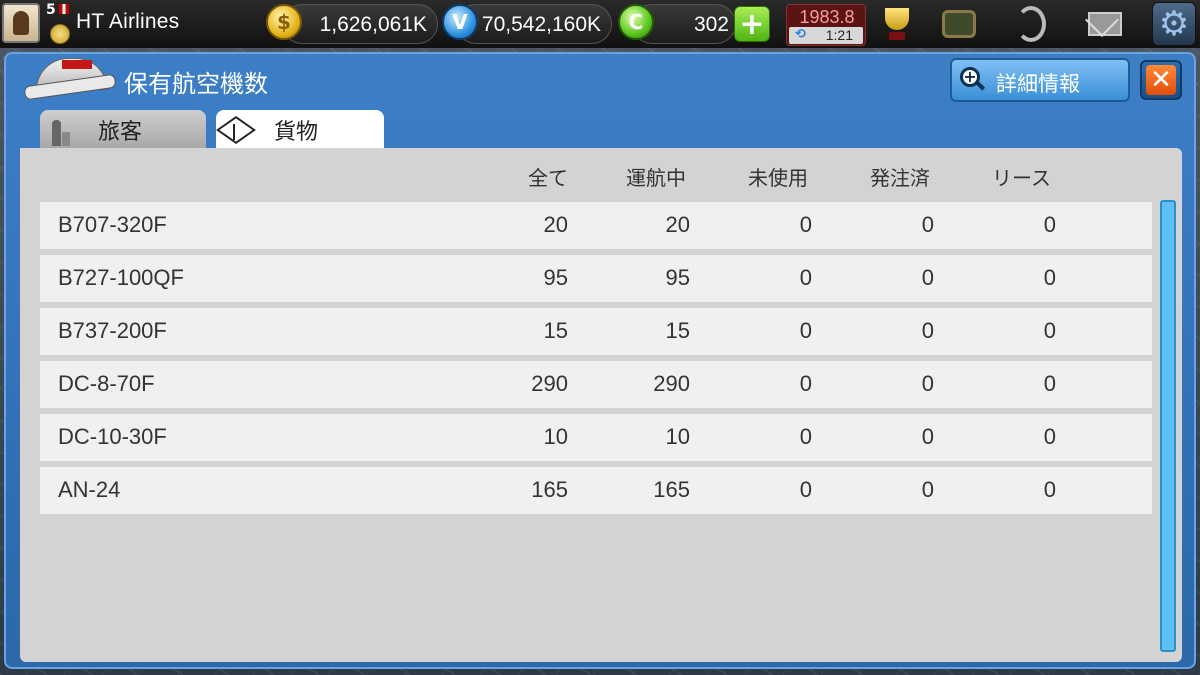 This screenshot has width=1200, height=675. I want to click on gold-coin-icon: $, so click(284, 22).